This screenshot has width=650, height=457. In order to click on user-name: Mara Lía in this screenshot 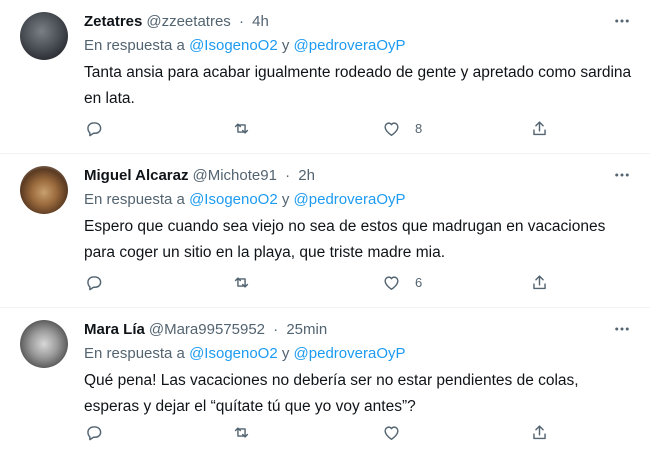, I will do `click(114, 329)`.